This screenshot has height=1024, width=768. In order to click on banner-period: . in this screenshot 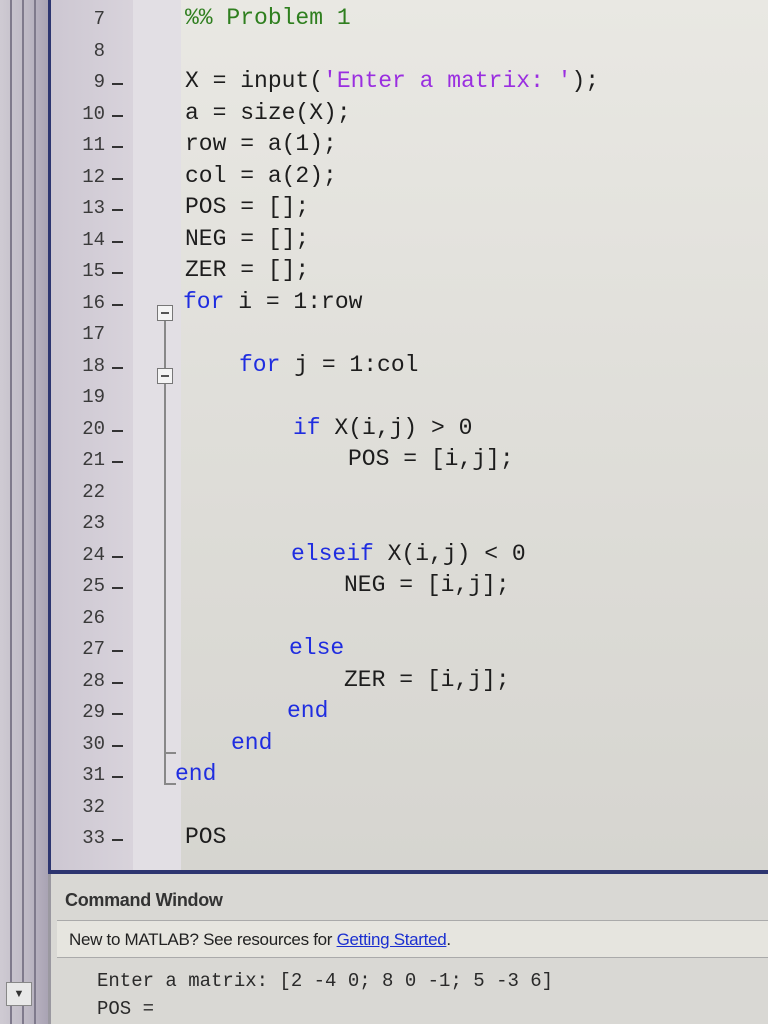, I will do `click(448, 939)`.